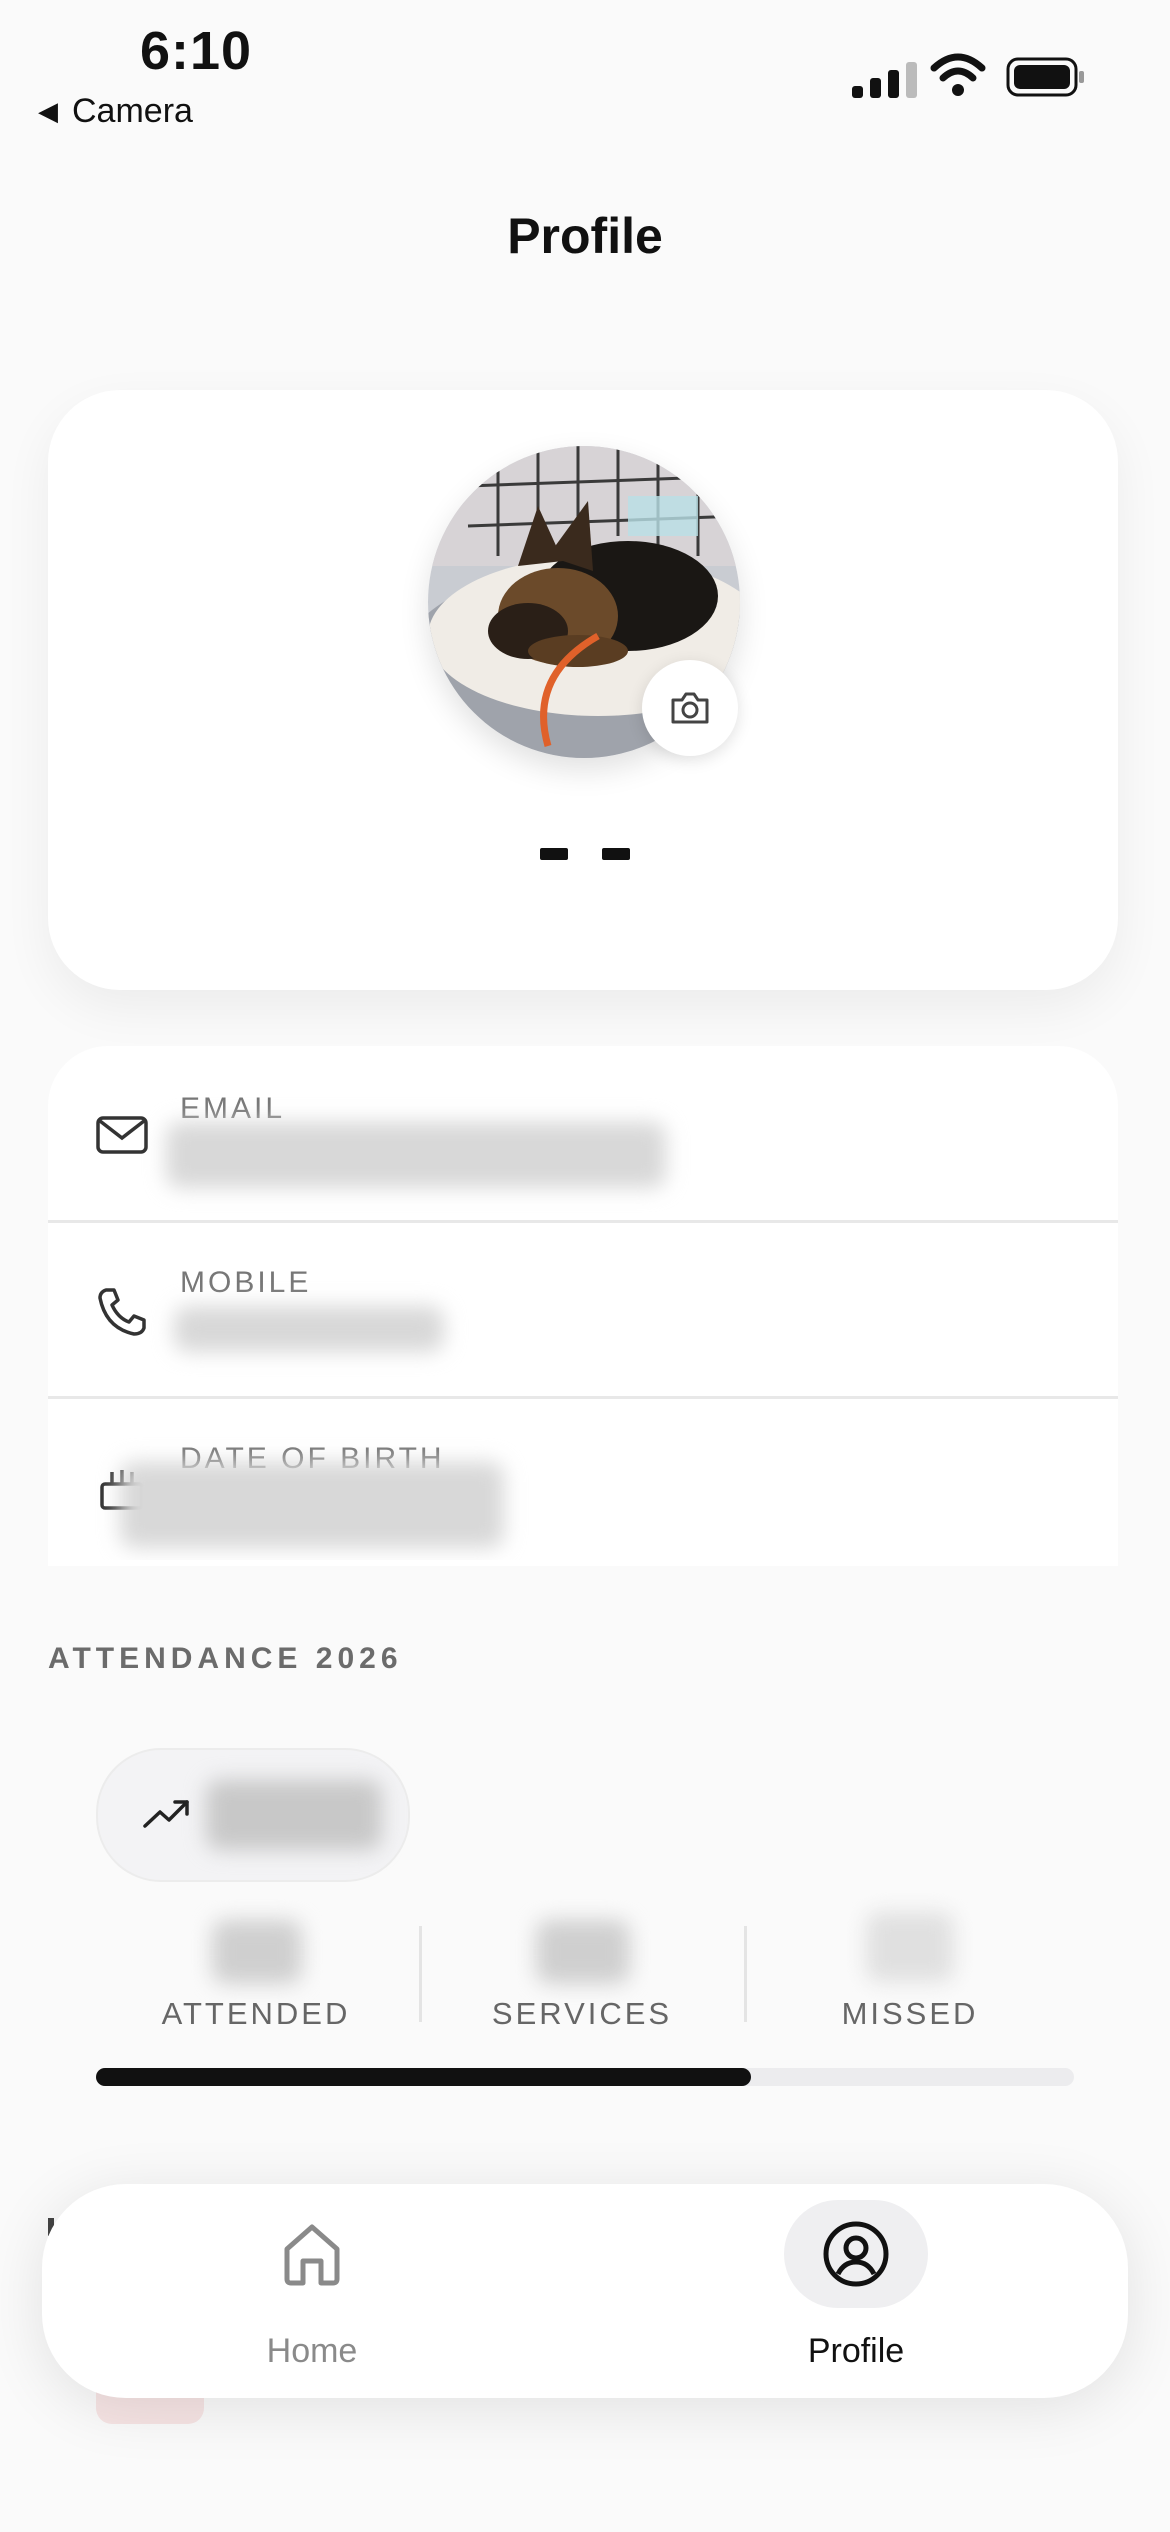 This screenshot has height=2532, width=1170. I want to click on back-to-camera-link: ◀ Camera, so click(115, 111).